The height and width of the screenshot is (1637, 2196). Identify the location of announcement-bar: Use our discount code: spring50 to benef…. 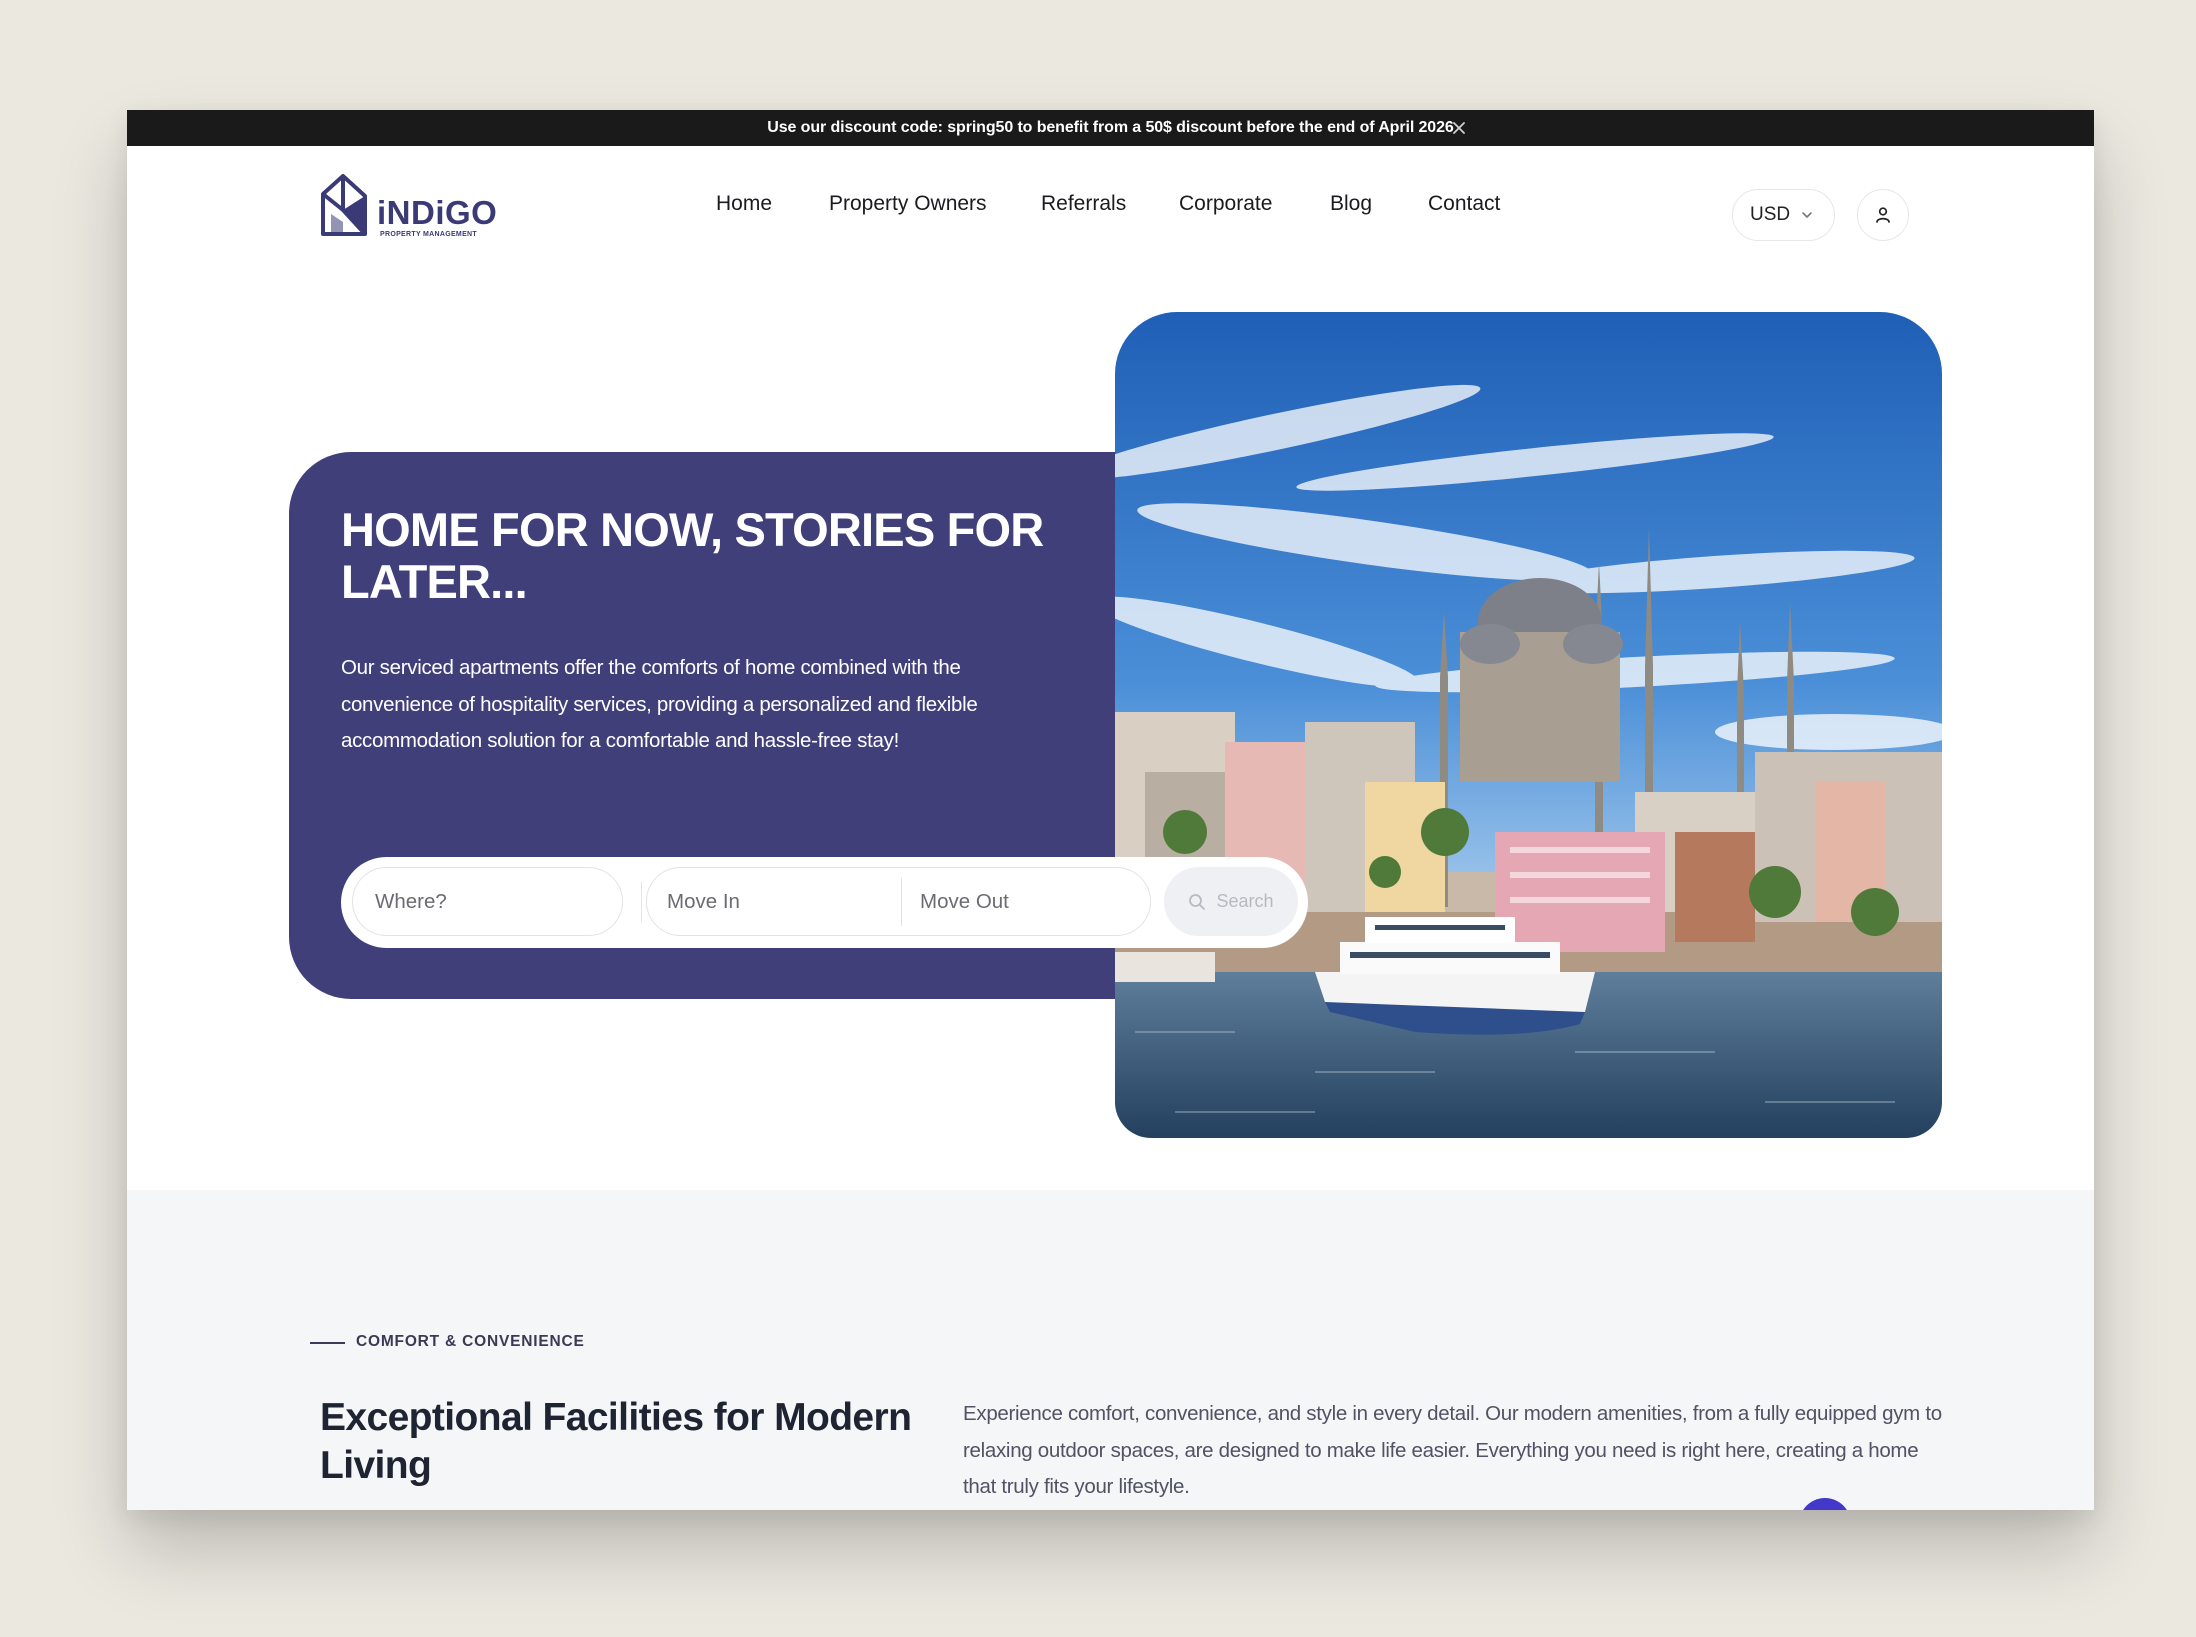
(1110, 128).